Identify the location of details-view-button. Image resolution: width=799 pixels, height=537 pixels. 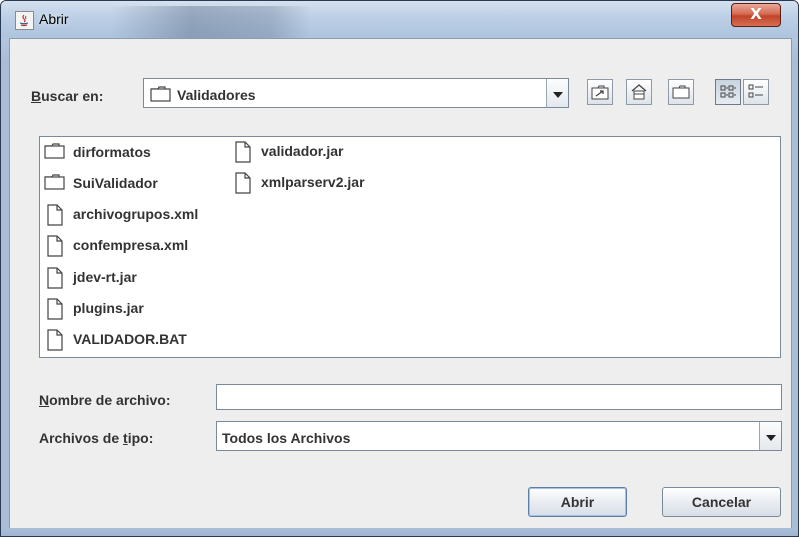
(756, 92).